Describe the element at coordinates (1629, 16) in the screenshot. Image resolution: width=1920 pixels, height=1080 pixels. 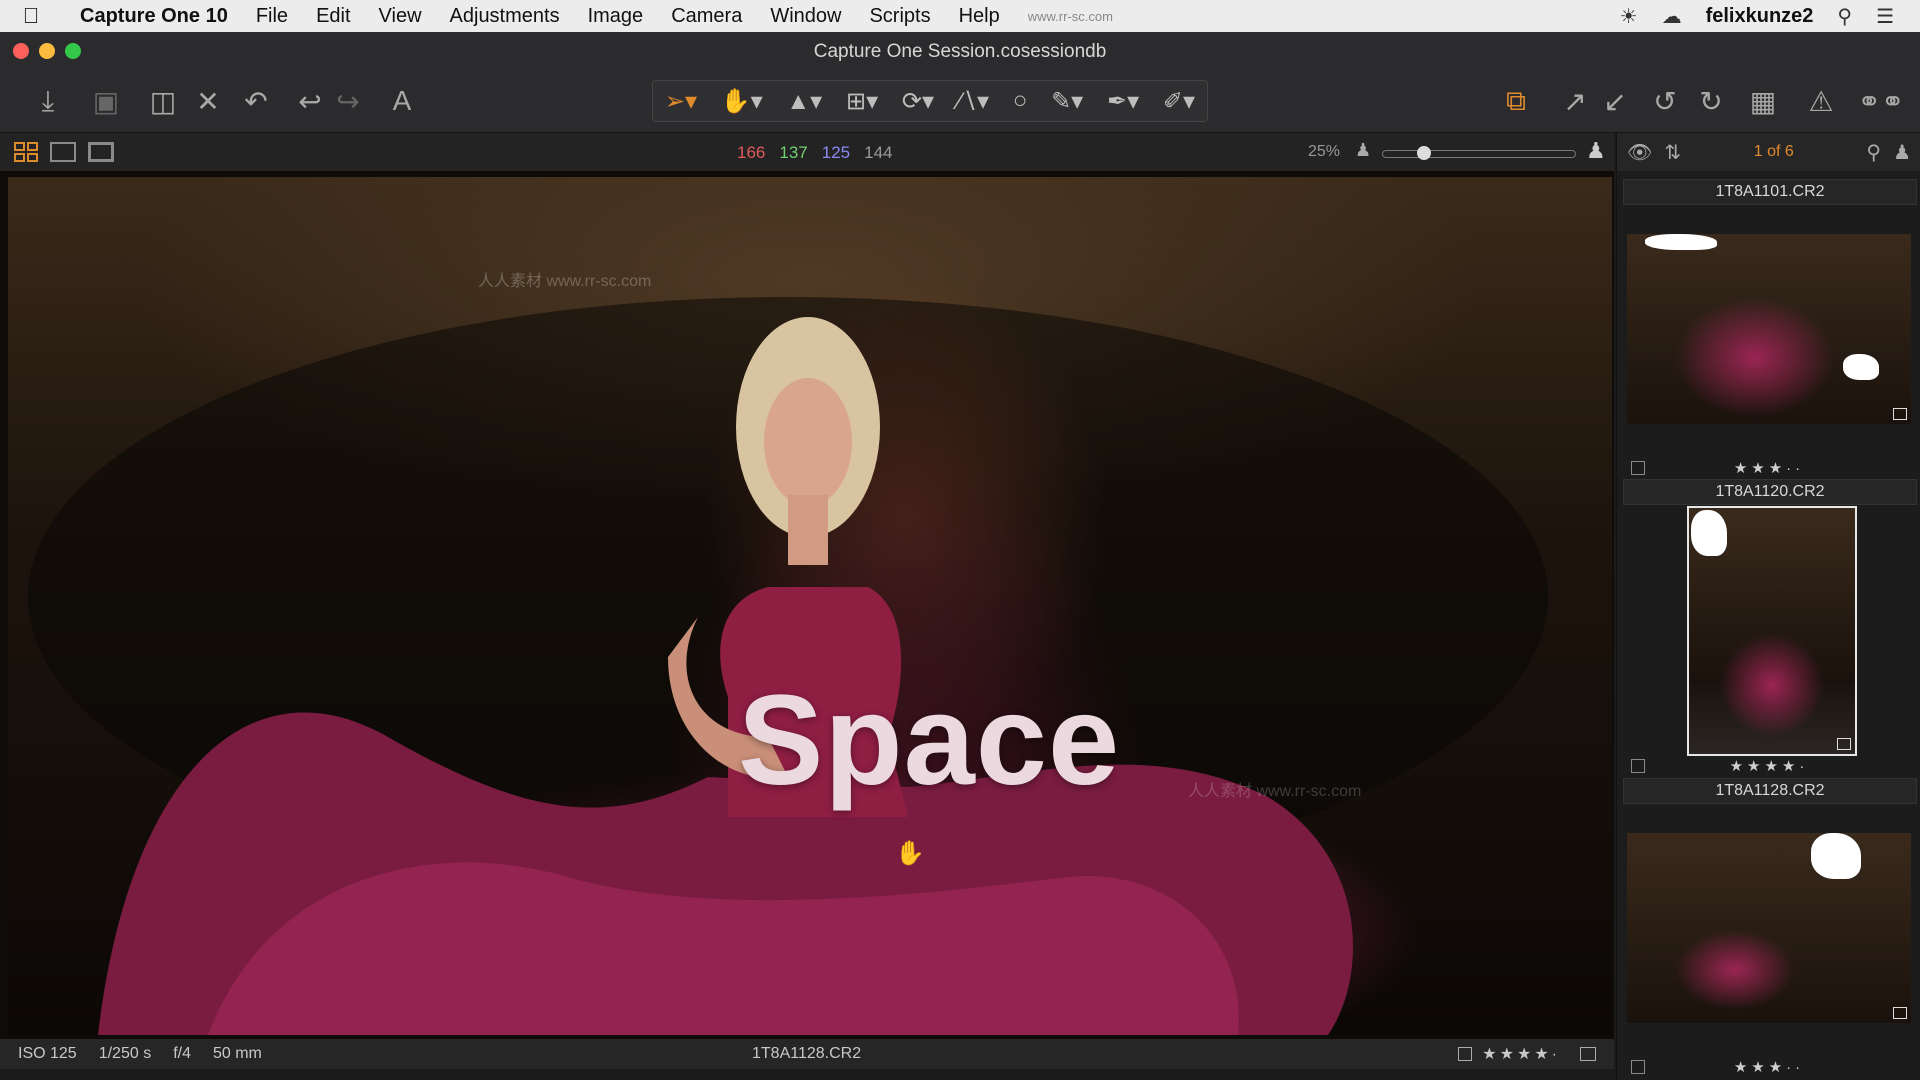
I see `brightness-icon: ☀` at that location.